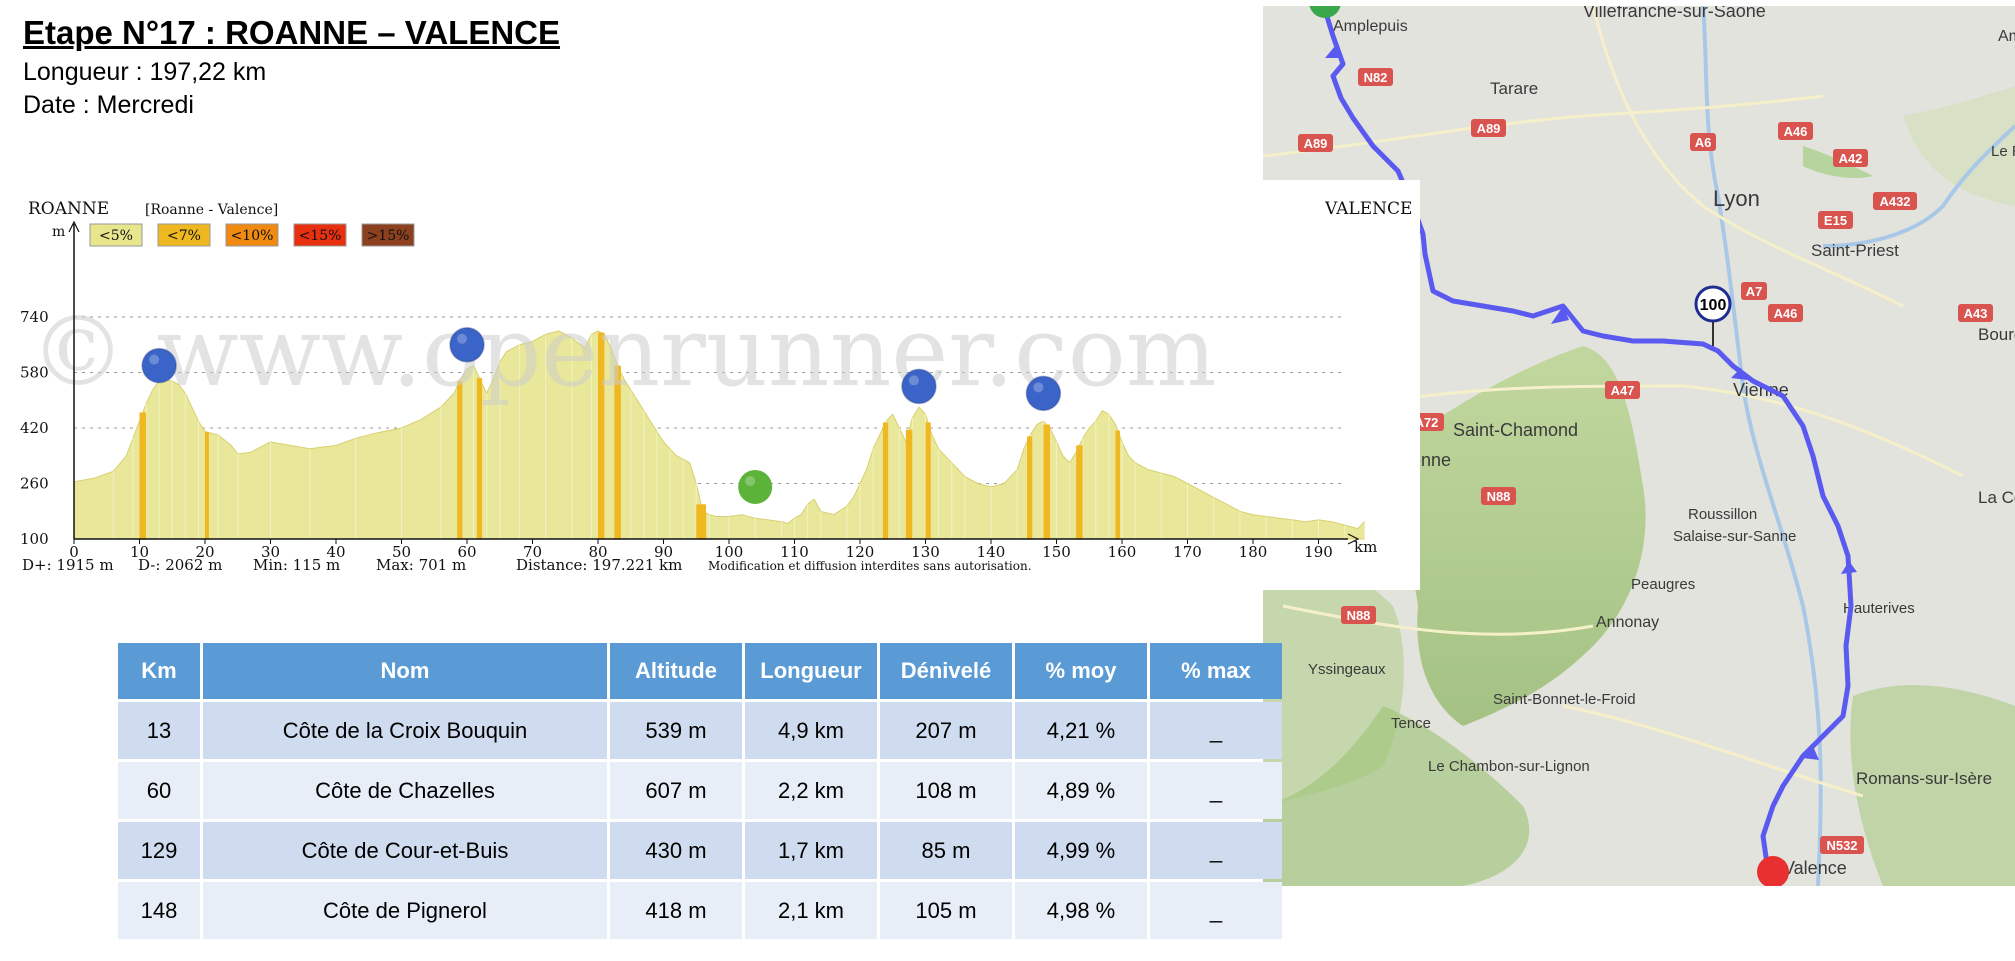  I want to click on road-shield-label: A6, so click(1703, 142).